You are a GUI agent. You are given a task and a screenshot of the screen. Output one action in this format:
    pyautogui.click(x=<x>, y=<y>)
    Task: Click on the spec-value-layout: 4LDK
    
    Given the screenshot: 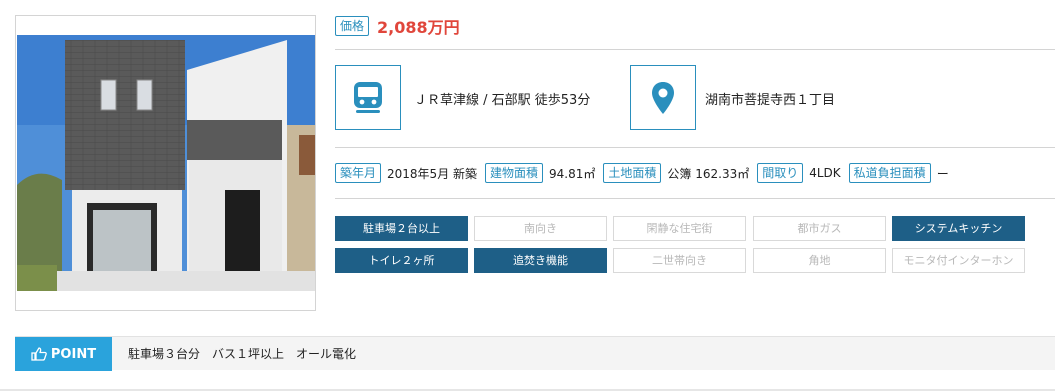 What is the action you would take?
    pyautogui.click(x=825, y=173)
    